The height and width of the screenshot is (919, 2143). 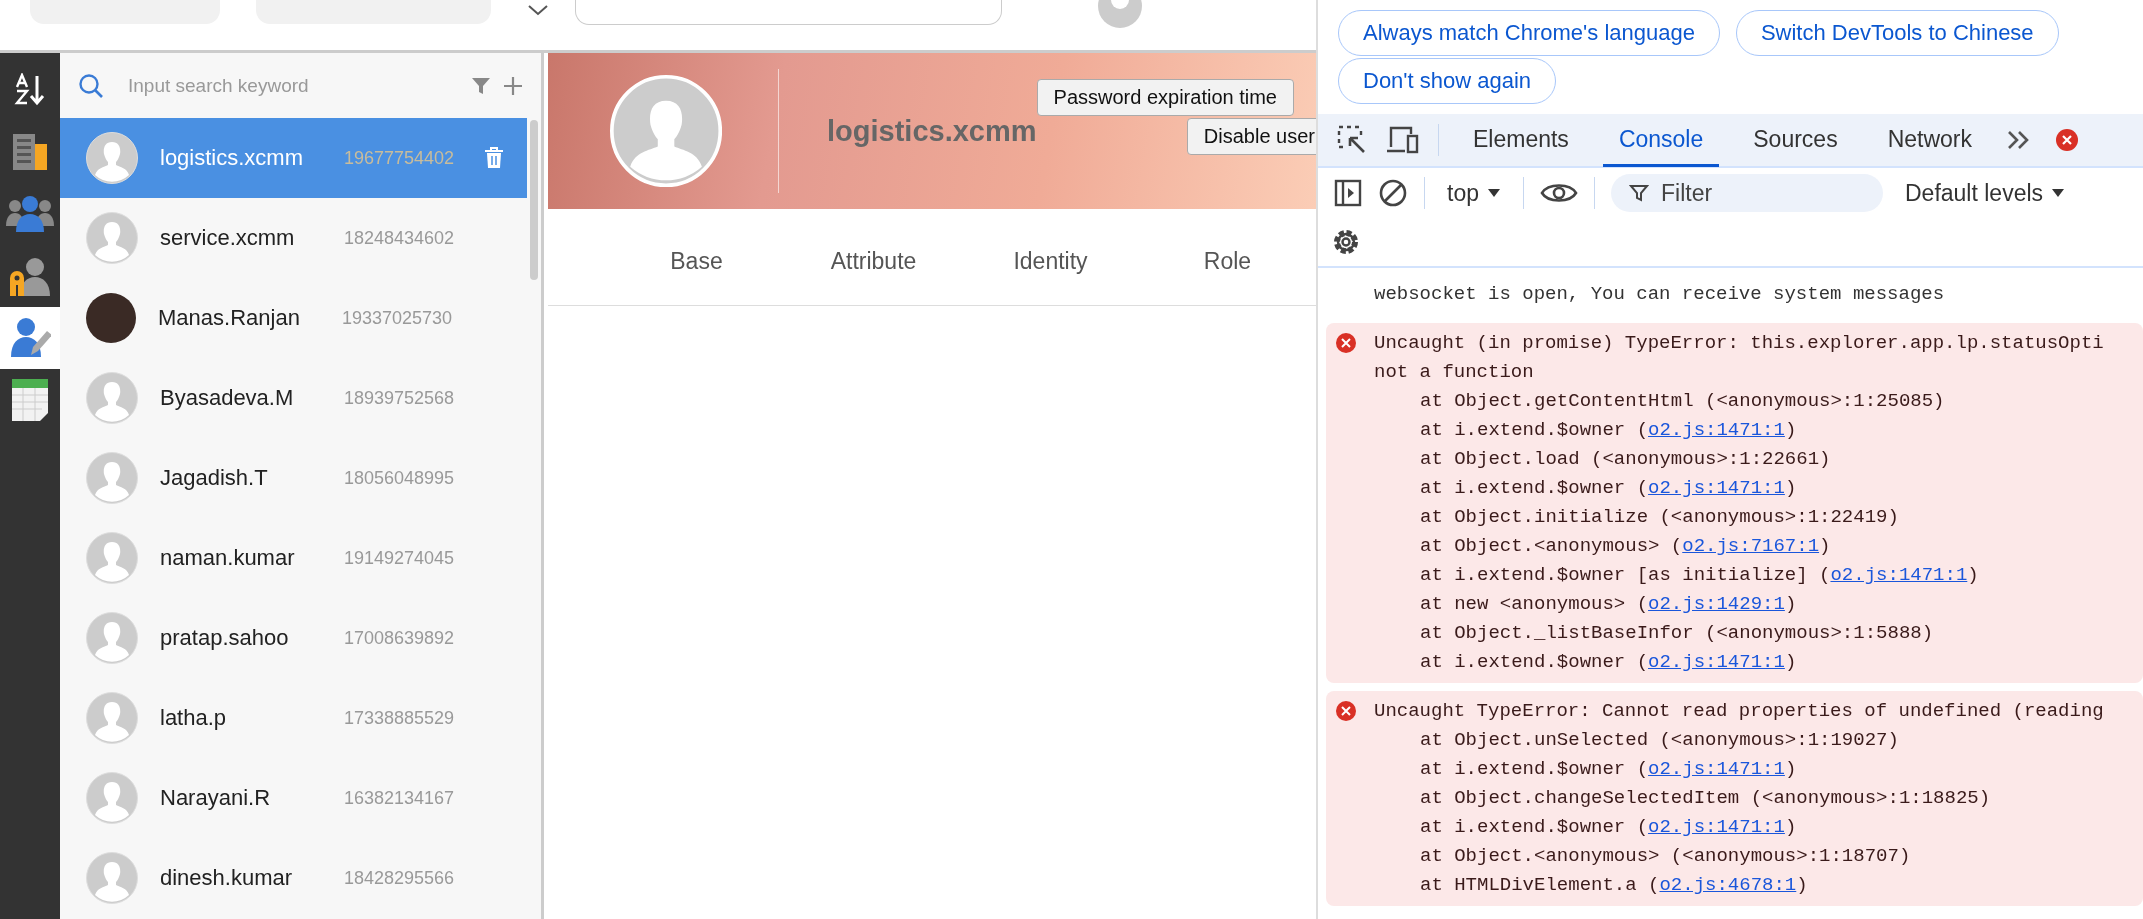 I want to click on stack-trace-line: at Object.load (<anonymous>:1:22661), so click(x=1625, y=459).